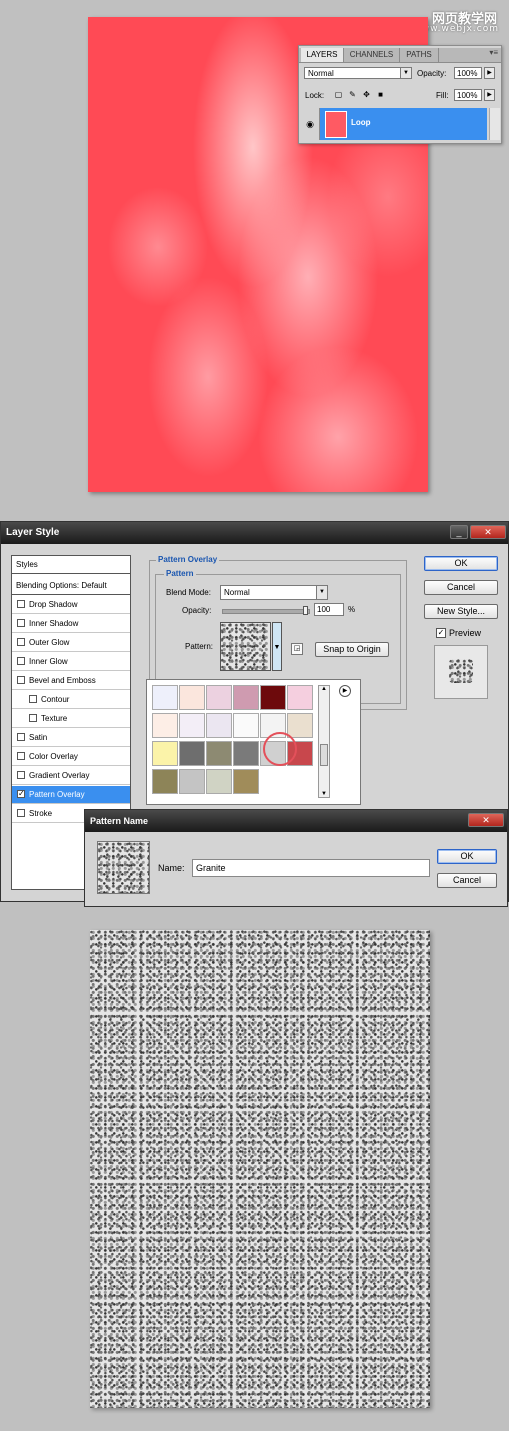  I want to click on scroll-up-icon: ▲, so click(324, 689).